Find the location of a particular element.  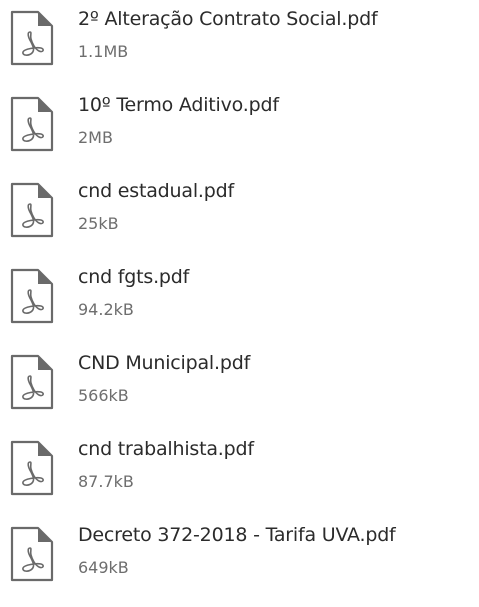

file-item: cnd trabalhista.pdf 87.7kB is located at coordinates (239, 473).